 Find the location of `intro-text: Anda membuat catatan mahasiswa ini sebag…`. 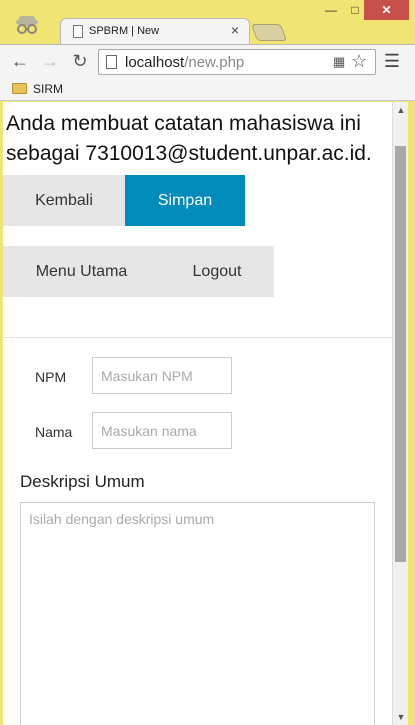

intro-text: Anda membuat catatan mahasiswa ini sebag… is located at coordinates (189, 138).